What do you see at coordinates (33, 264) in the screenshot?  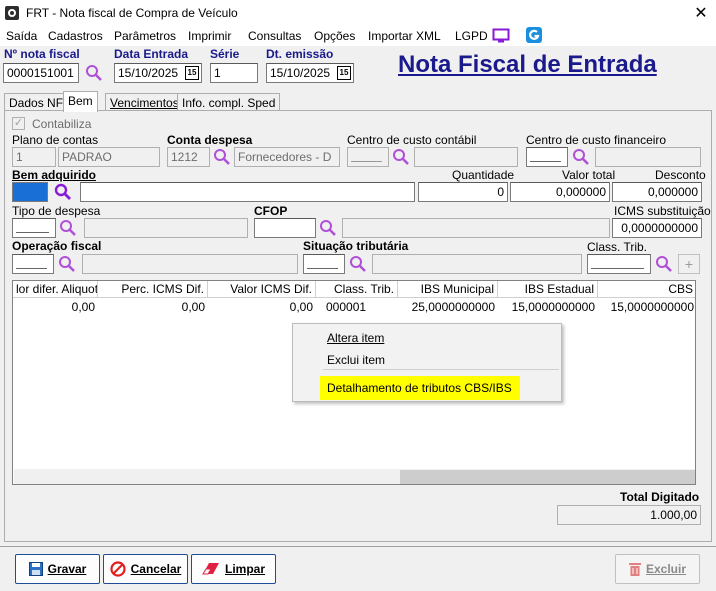 I see `operacao-fiscal-code` at bounding box center [33, 264].